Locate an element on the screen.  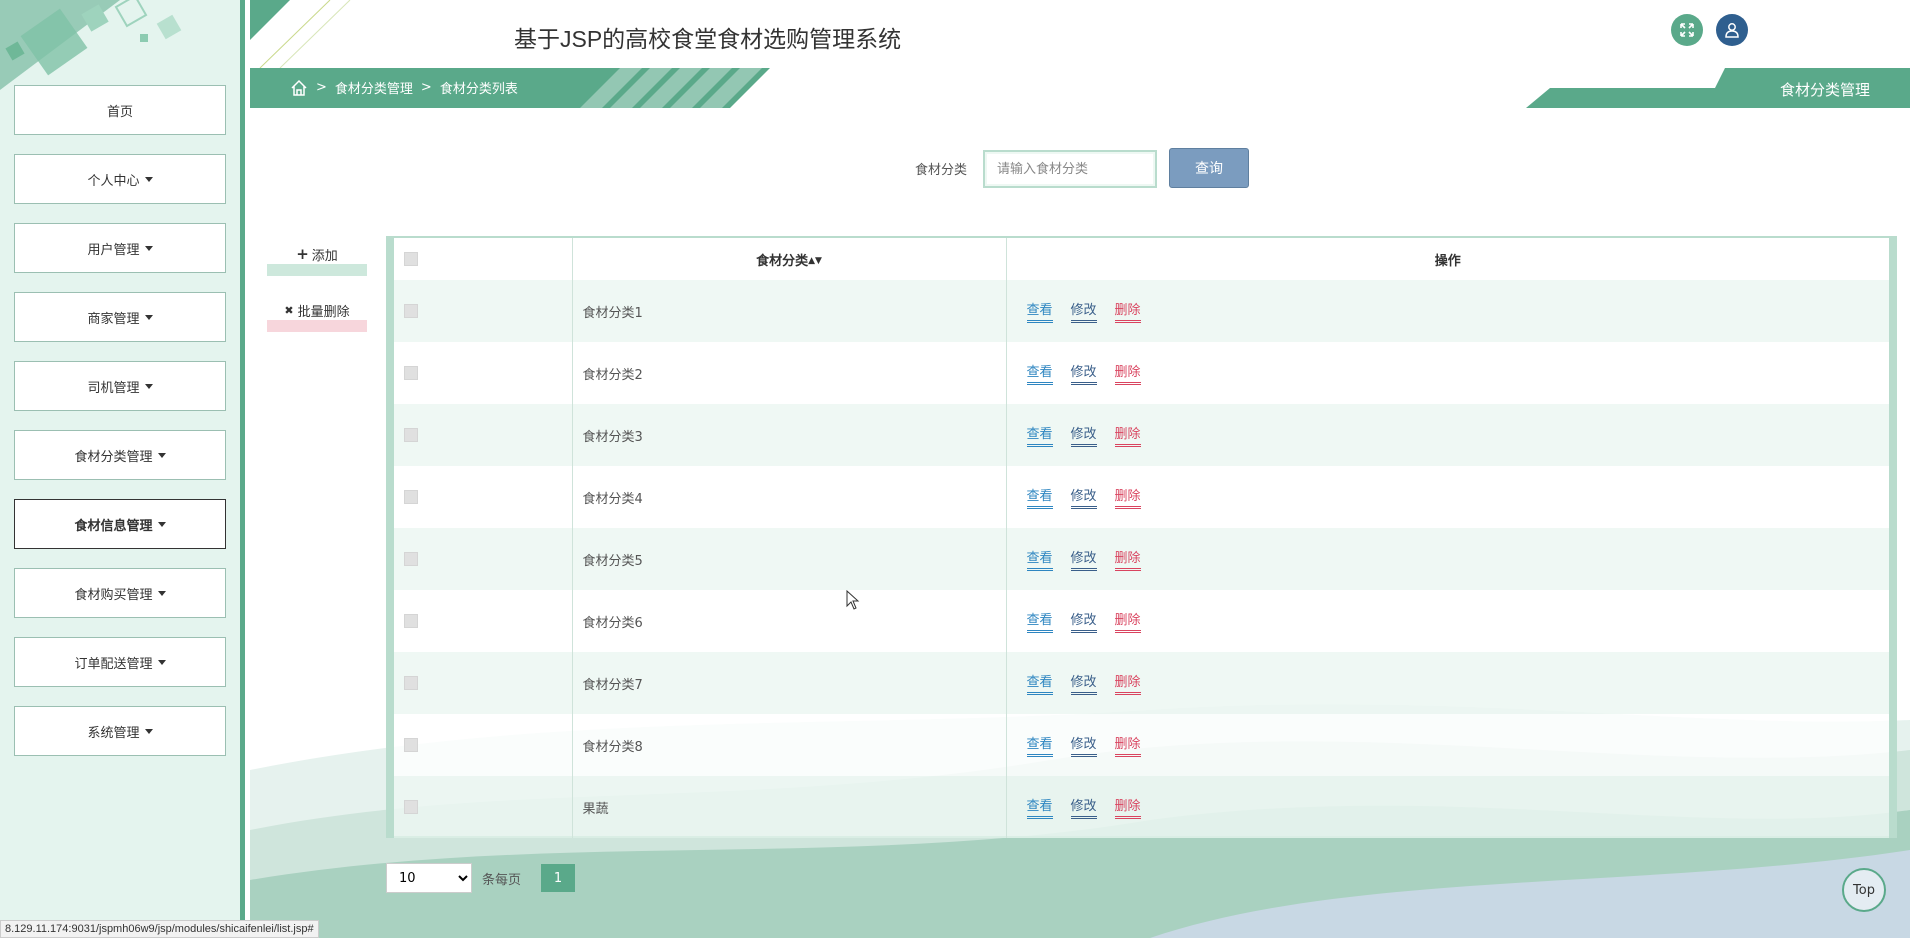
sidebar-item-label: 用户管理 is located at coordinates (113, 250).